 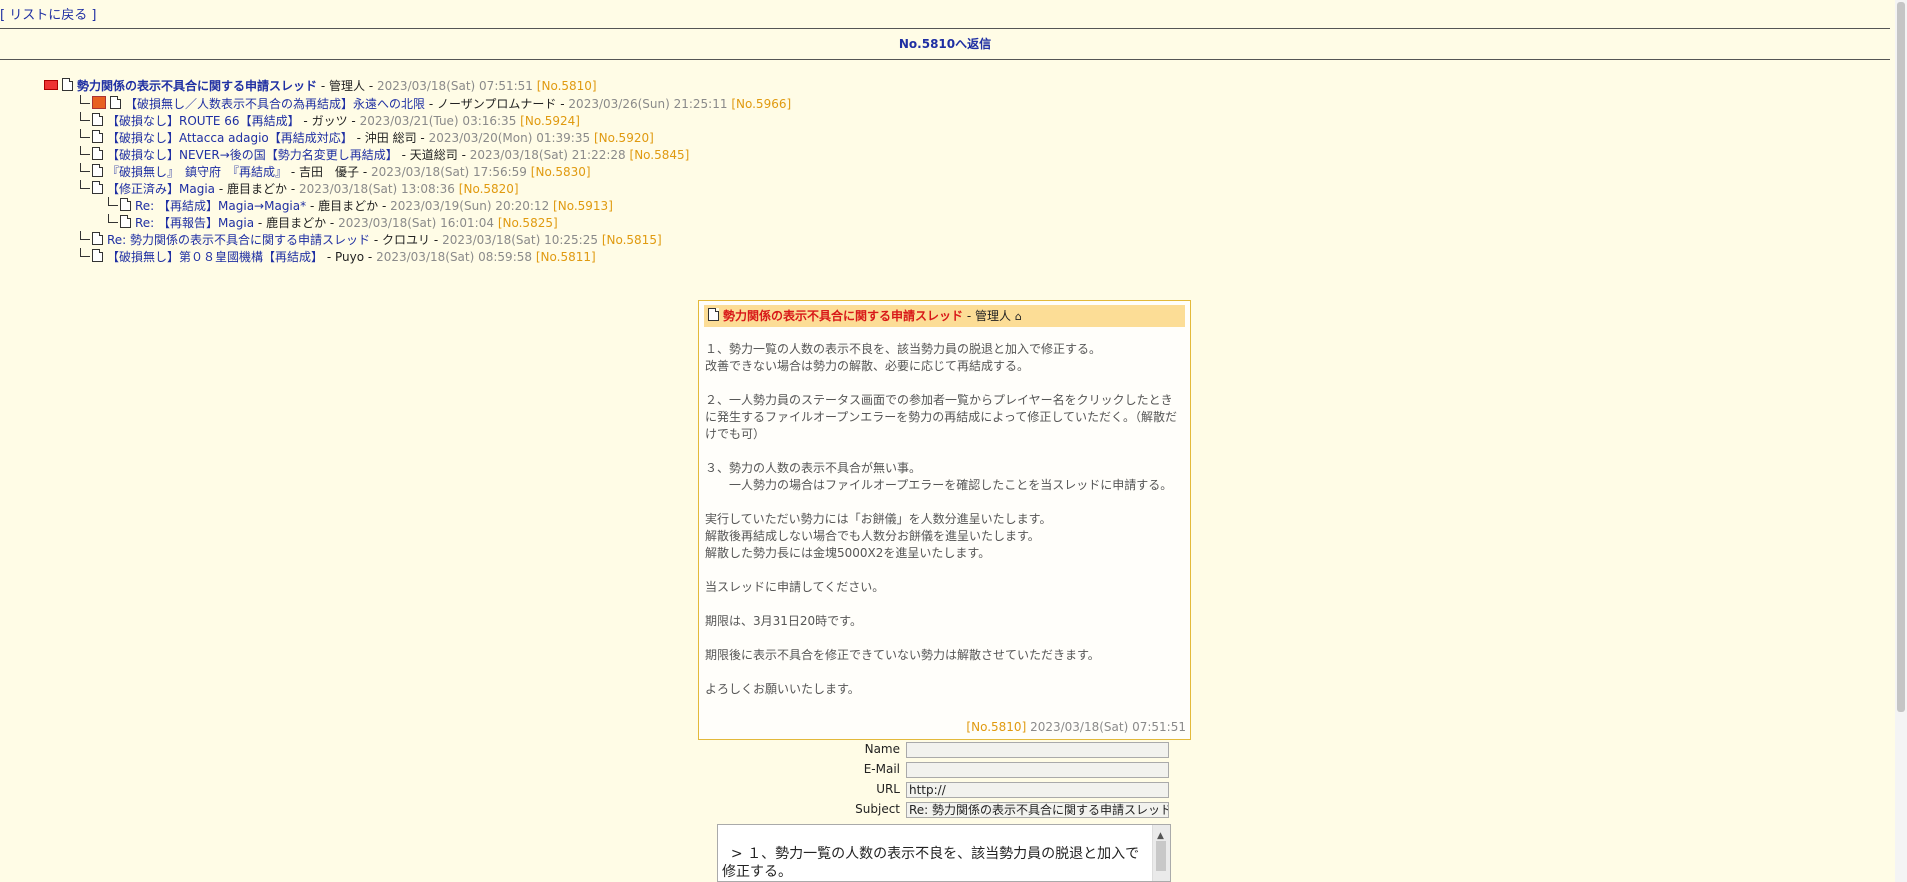 What do you see at coordinates (843, 316) in the screenshot?
I see `post-title: 勢力関係の表示不具合に関する申請スレッド` at bounding box center [843, 316].